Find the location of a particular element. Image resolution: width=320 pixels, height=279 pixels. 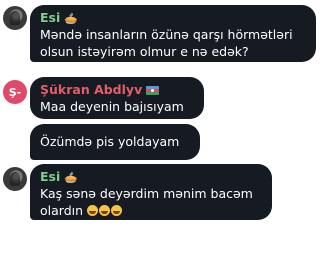

sender-name-label: Şükran Abdlyv is located at coordinates (91, 89).